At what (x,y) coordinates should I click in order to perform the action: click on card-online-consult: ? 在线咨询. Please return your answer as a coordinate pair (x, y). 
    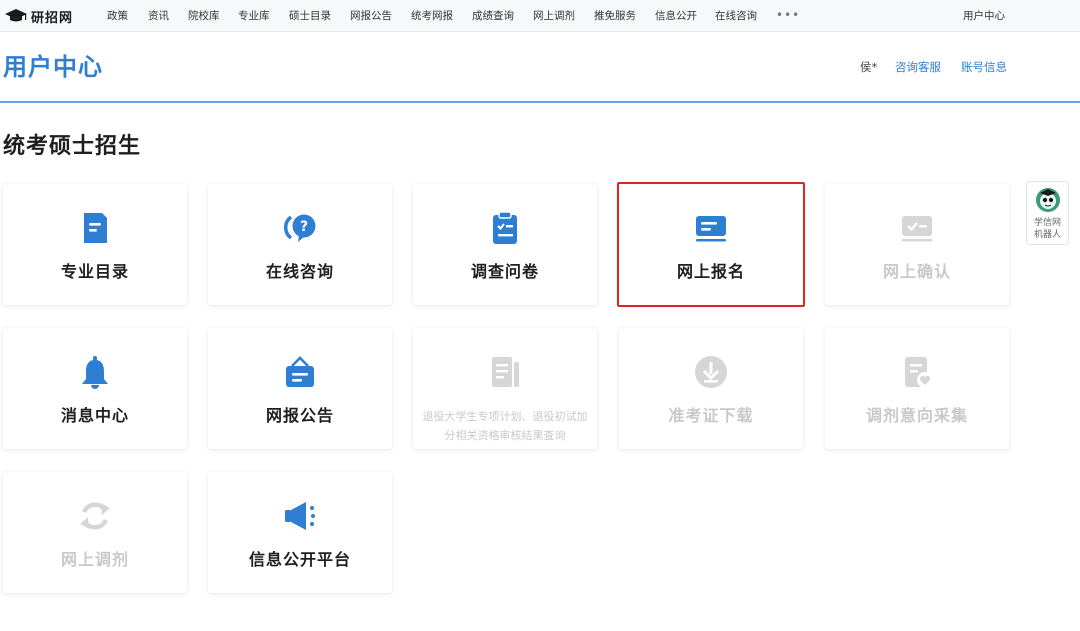
    Looking at the image, I should click on (300, 244).